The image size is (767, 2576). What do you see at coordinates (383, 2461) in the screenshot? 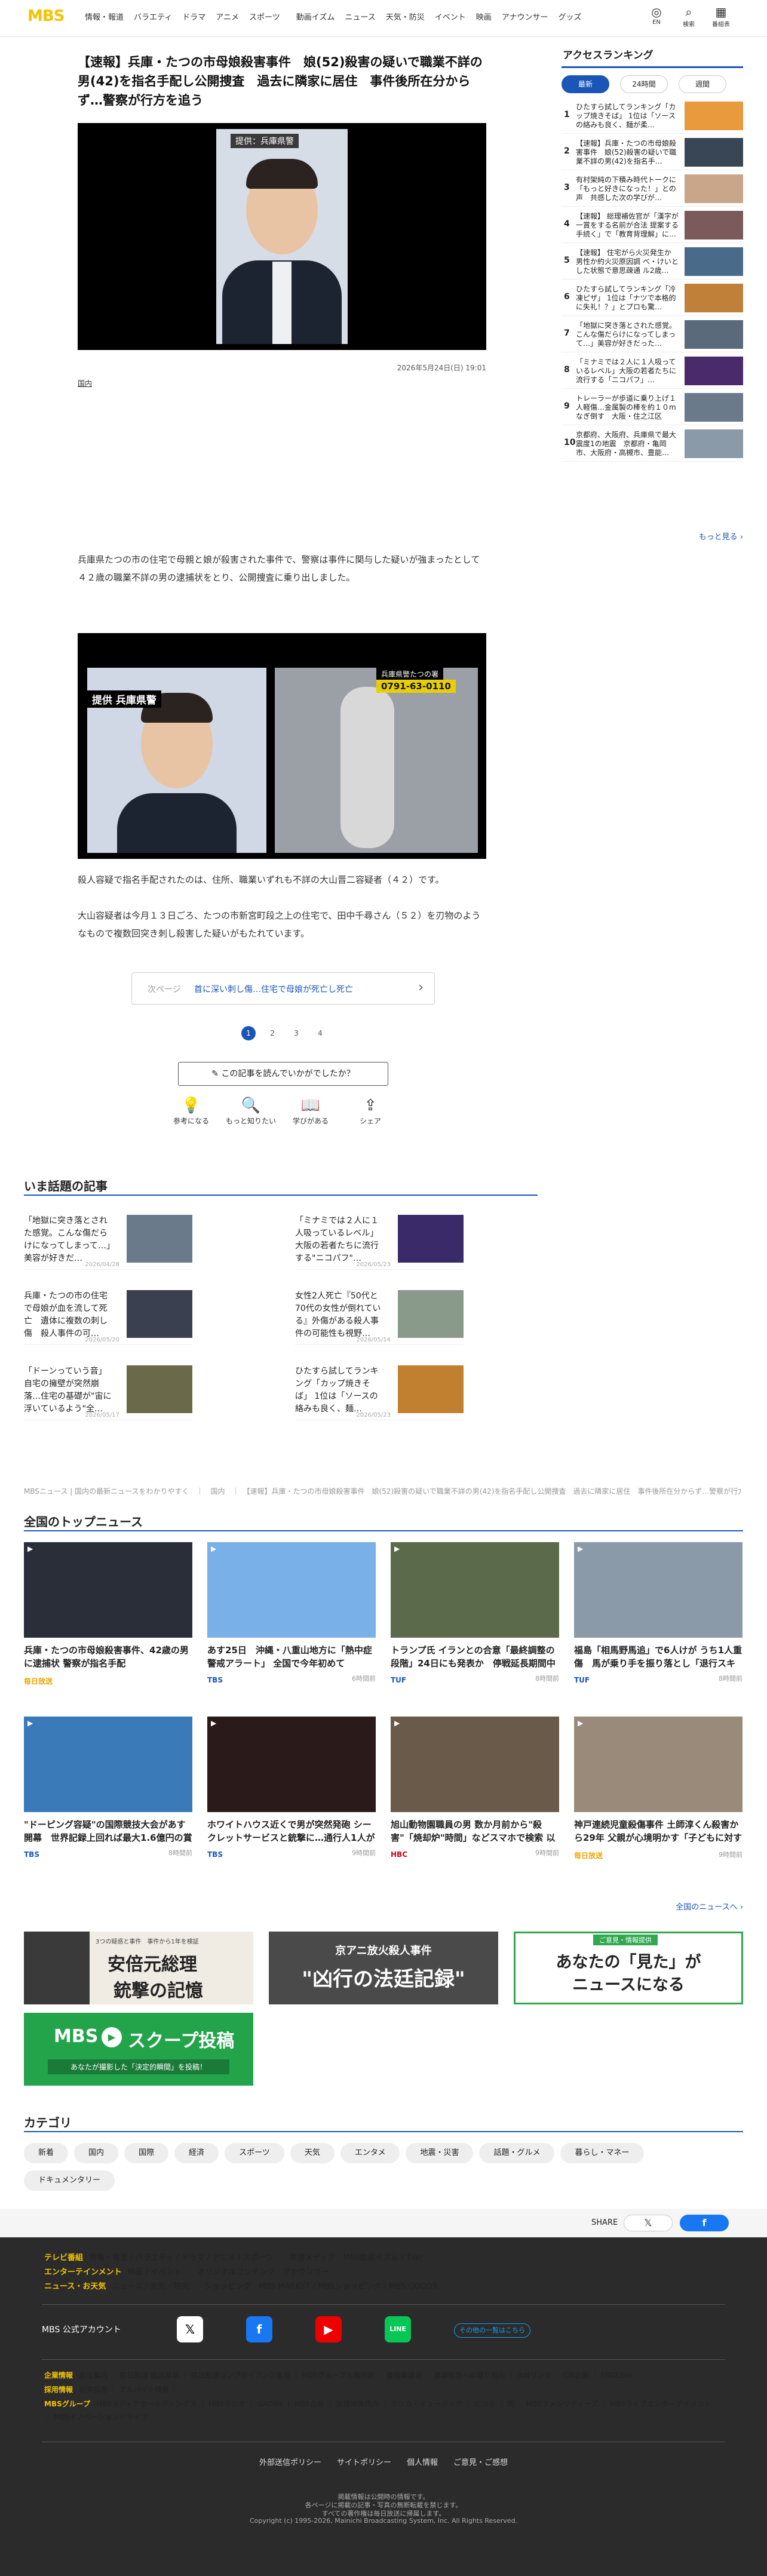
I see `footer-policy-links: 外部送信ポリシー サイトポリシー 個人情報 ご意見・ご感想` at bounding box center [383, 2461].